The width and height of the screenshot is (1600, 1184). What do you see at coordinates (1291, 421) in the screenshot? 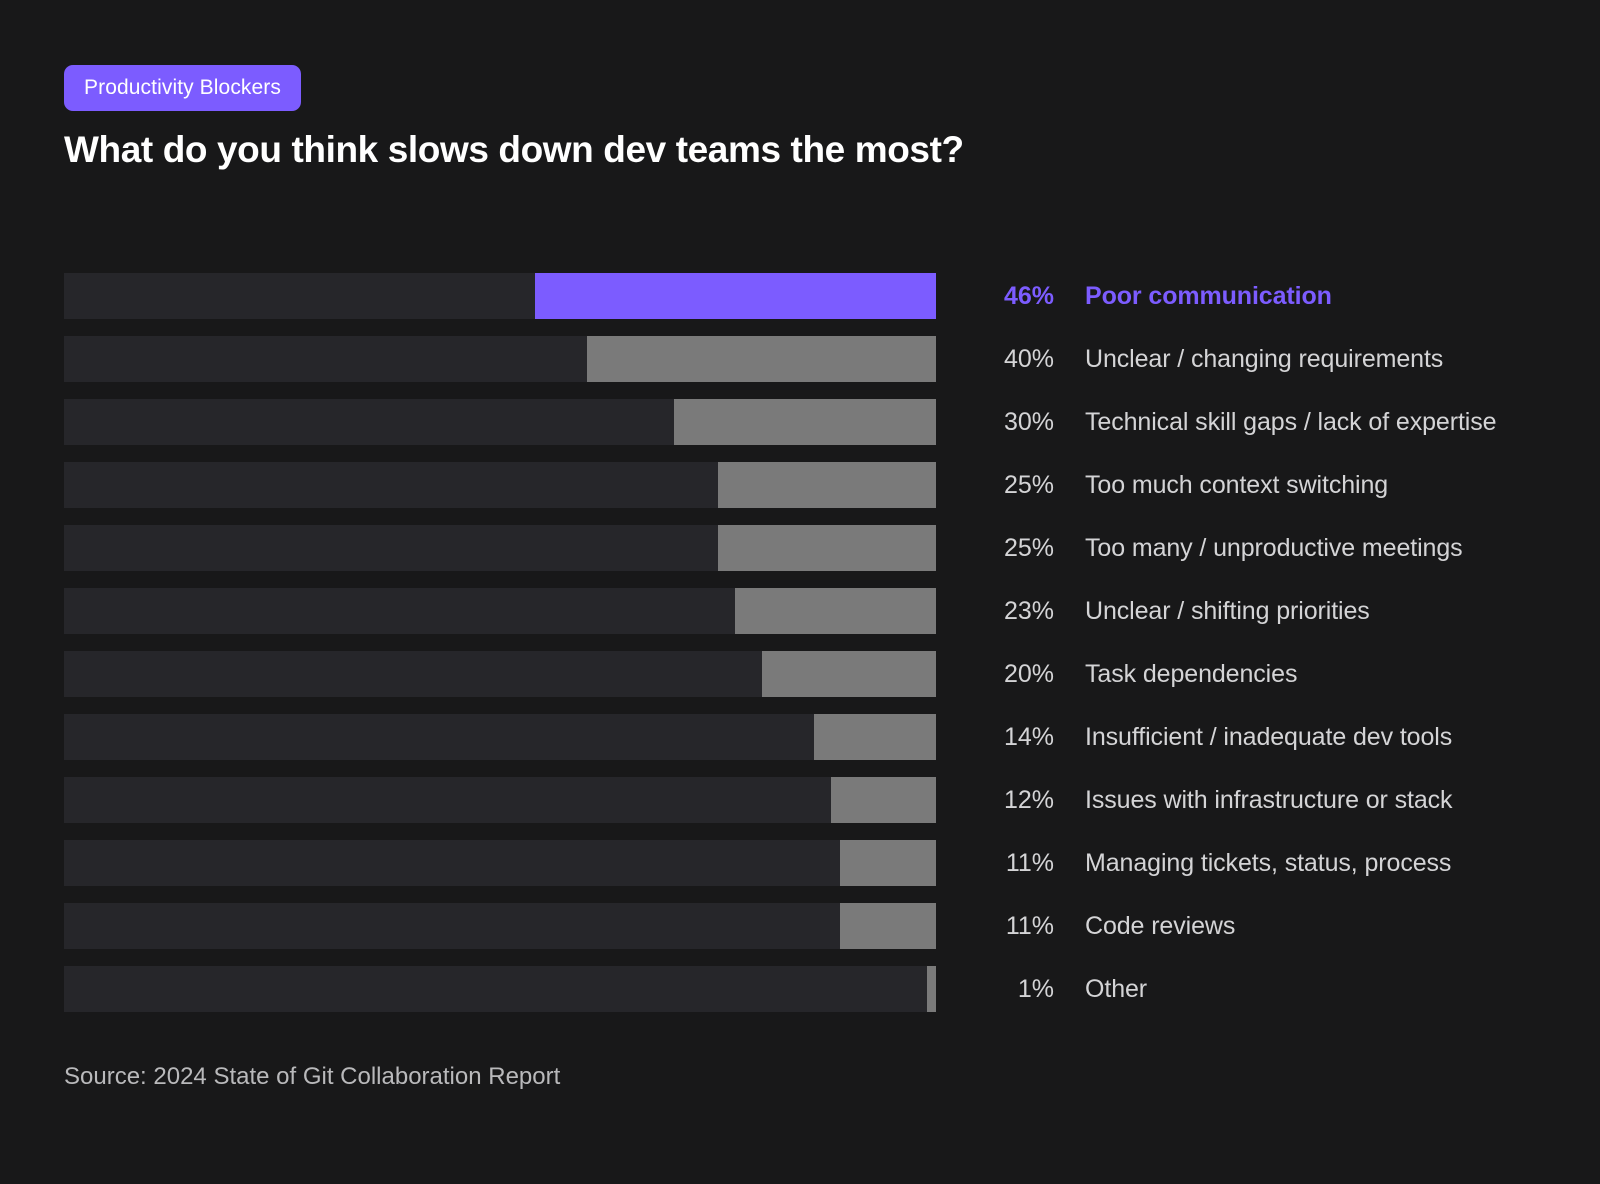
I see `bar-label: Technical skill gaps / lack of expertise` at bounding box center [1291, 421].